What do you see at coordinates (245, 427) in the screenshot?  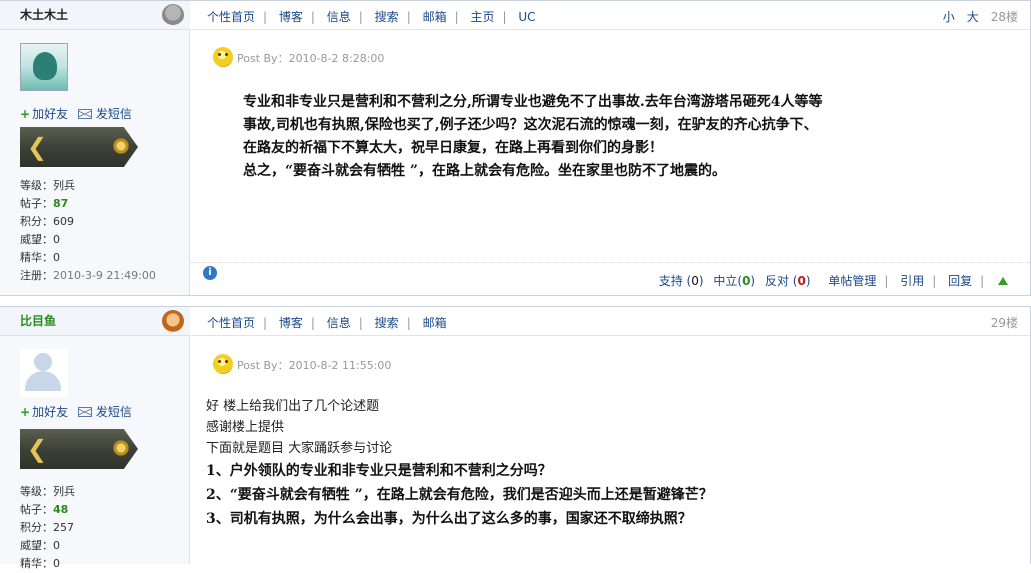 I see `body-line: 感谢楼上提供` at bounding box center [245, 427].